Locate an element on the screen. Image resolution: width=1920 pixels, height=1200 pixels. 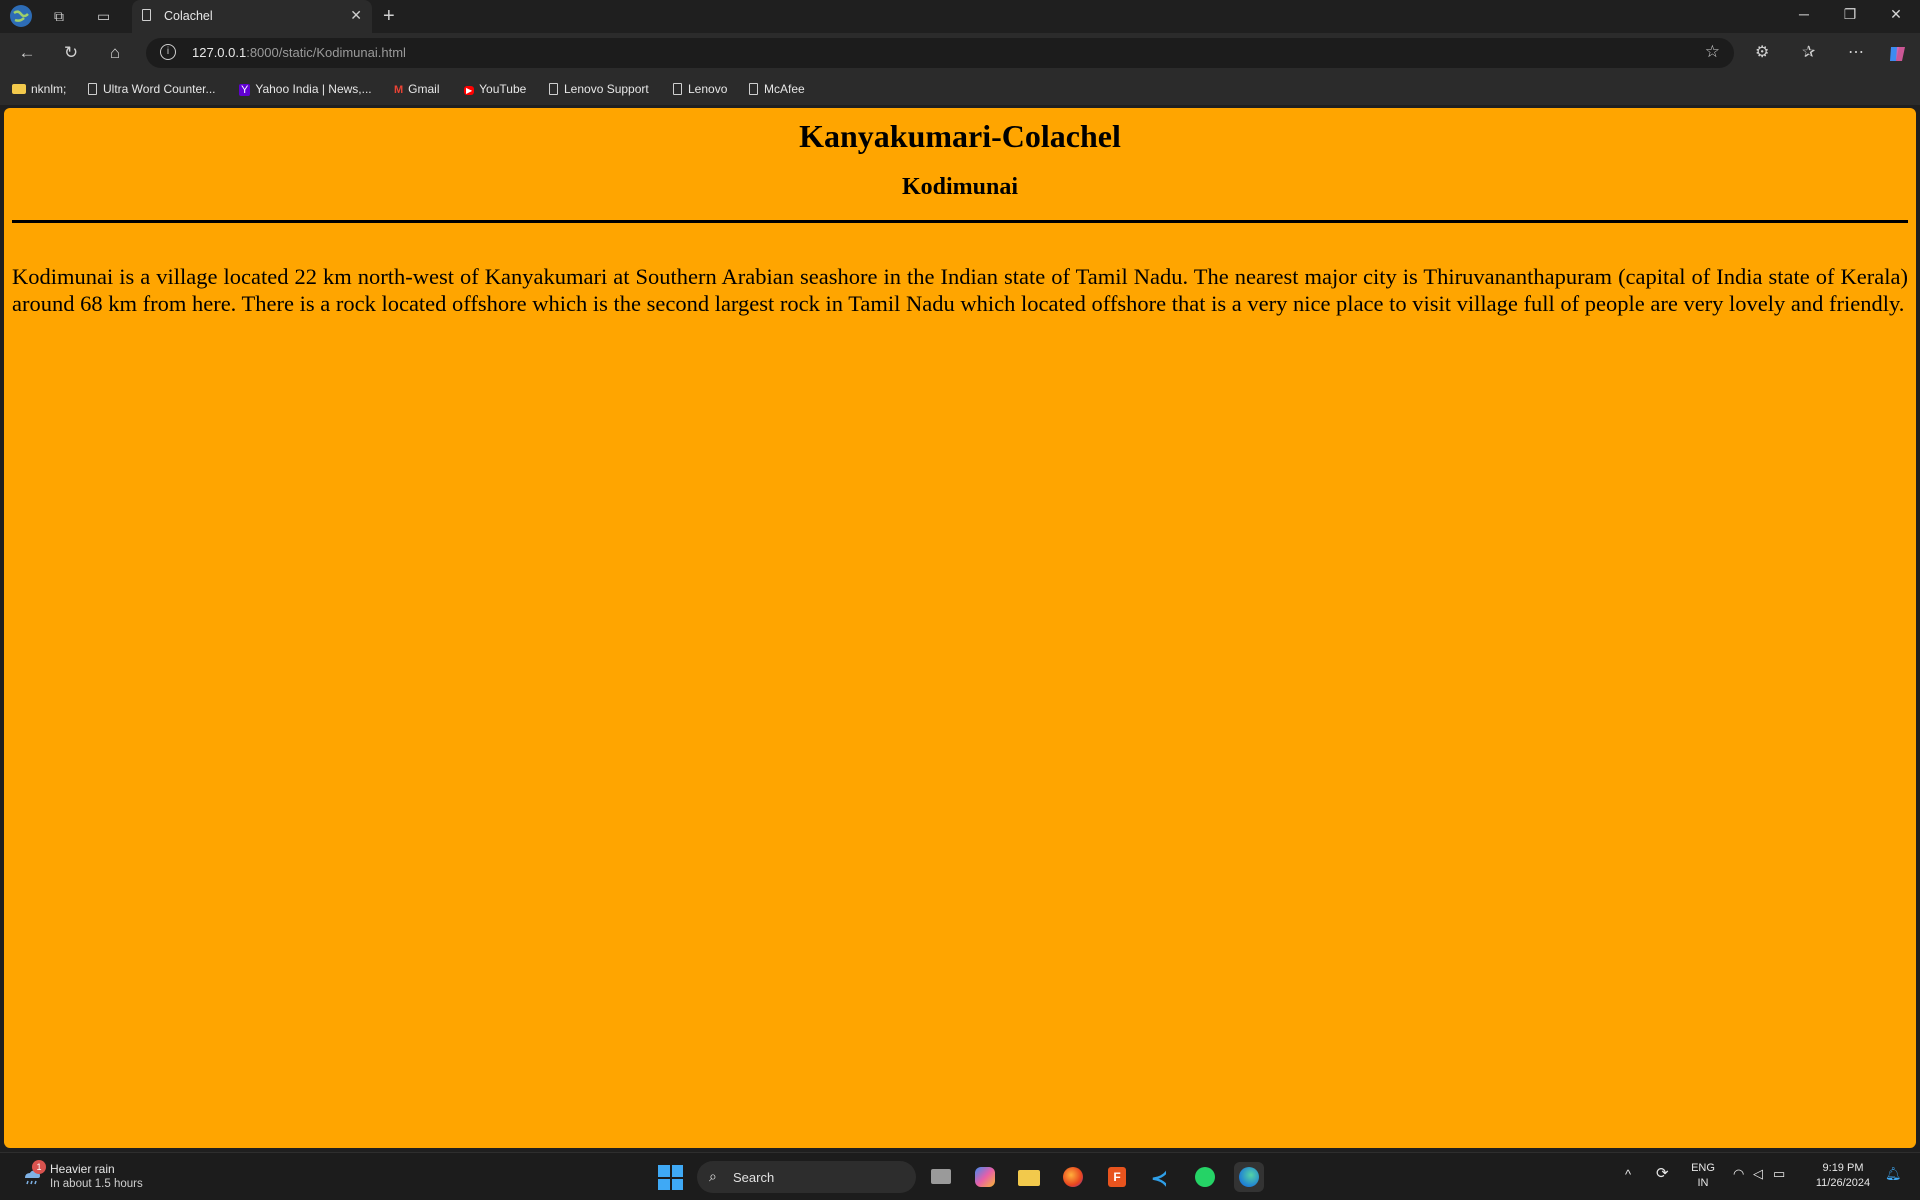
new-tab-icon: + is located at coordinates (389, 16).